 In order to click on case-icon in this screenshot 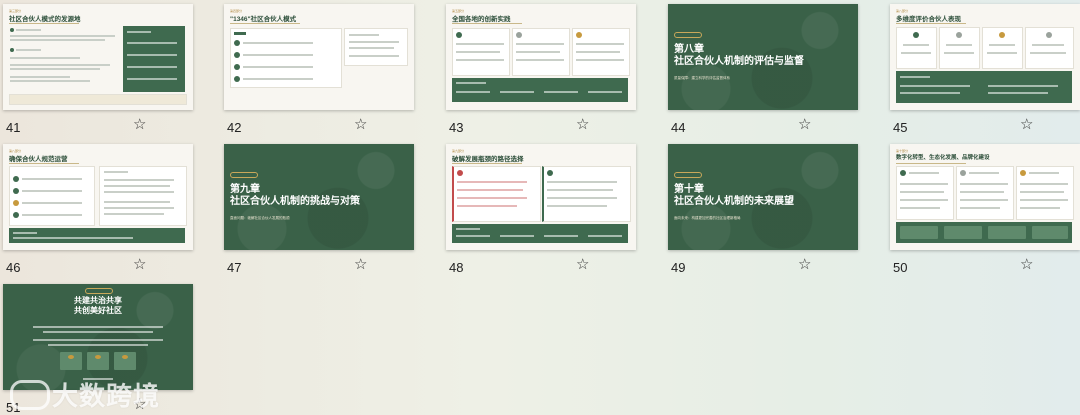, I will do `click(519, 35)`.